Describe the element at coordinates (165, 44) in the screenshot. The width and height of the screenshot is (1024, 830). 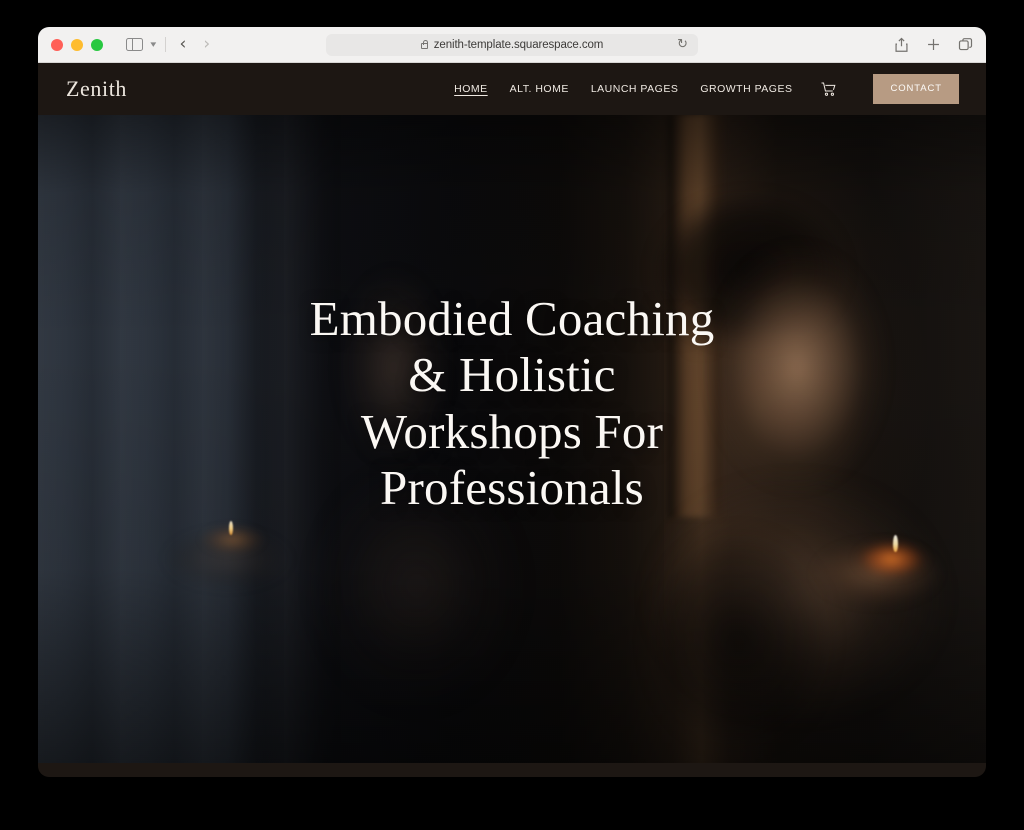
I see `toolbar-divider` at that location.